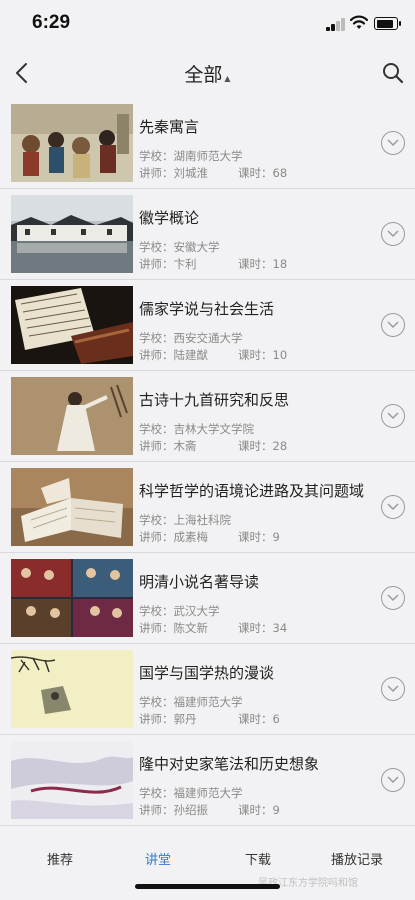 The height and width of the screenshot is (900, 415). I want to click on course-title: 先秦寓言, so click(169, 127).